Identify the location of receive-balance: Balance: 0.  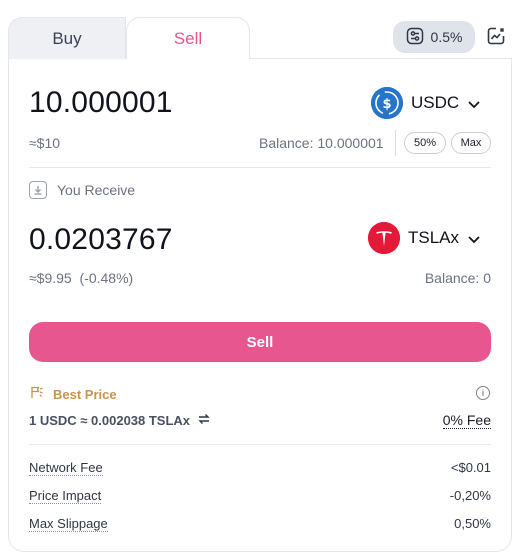
(457, 278).